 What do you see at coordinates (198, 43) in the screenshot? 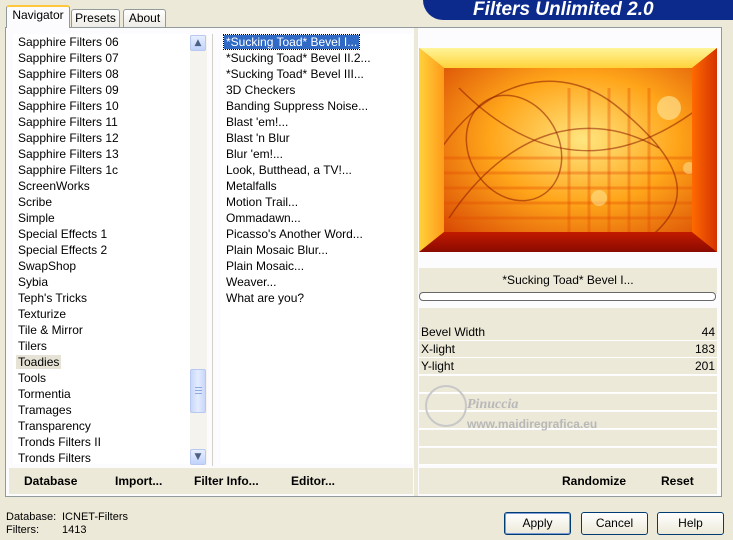
I see `scroll-up-button: ▲` at bounding box center [198, 43].